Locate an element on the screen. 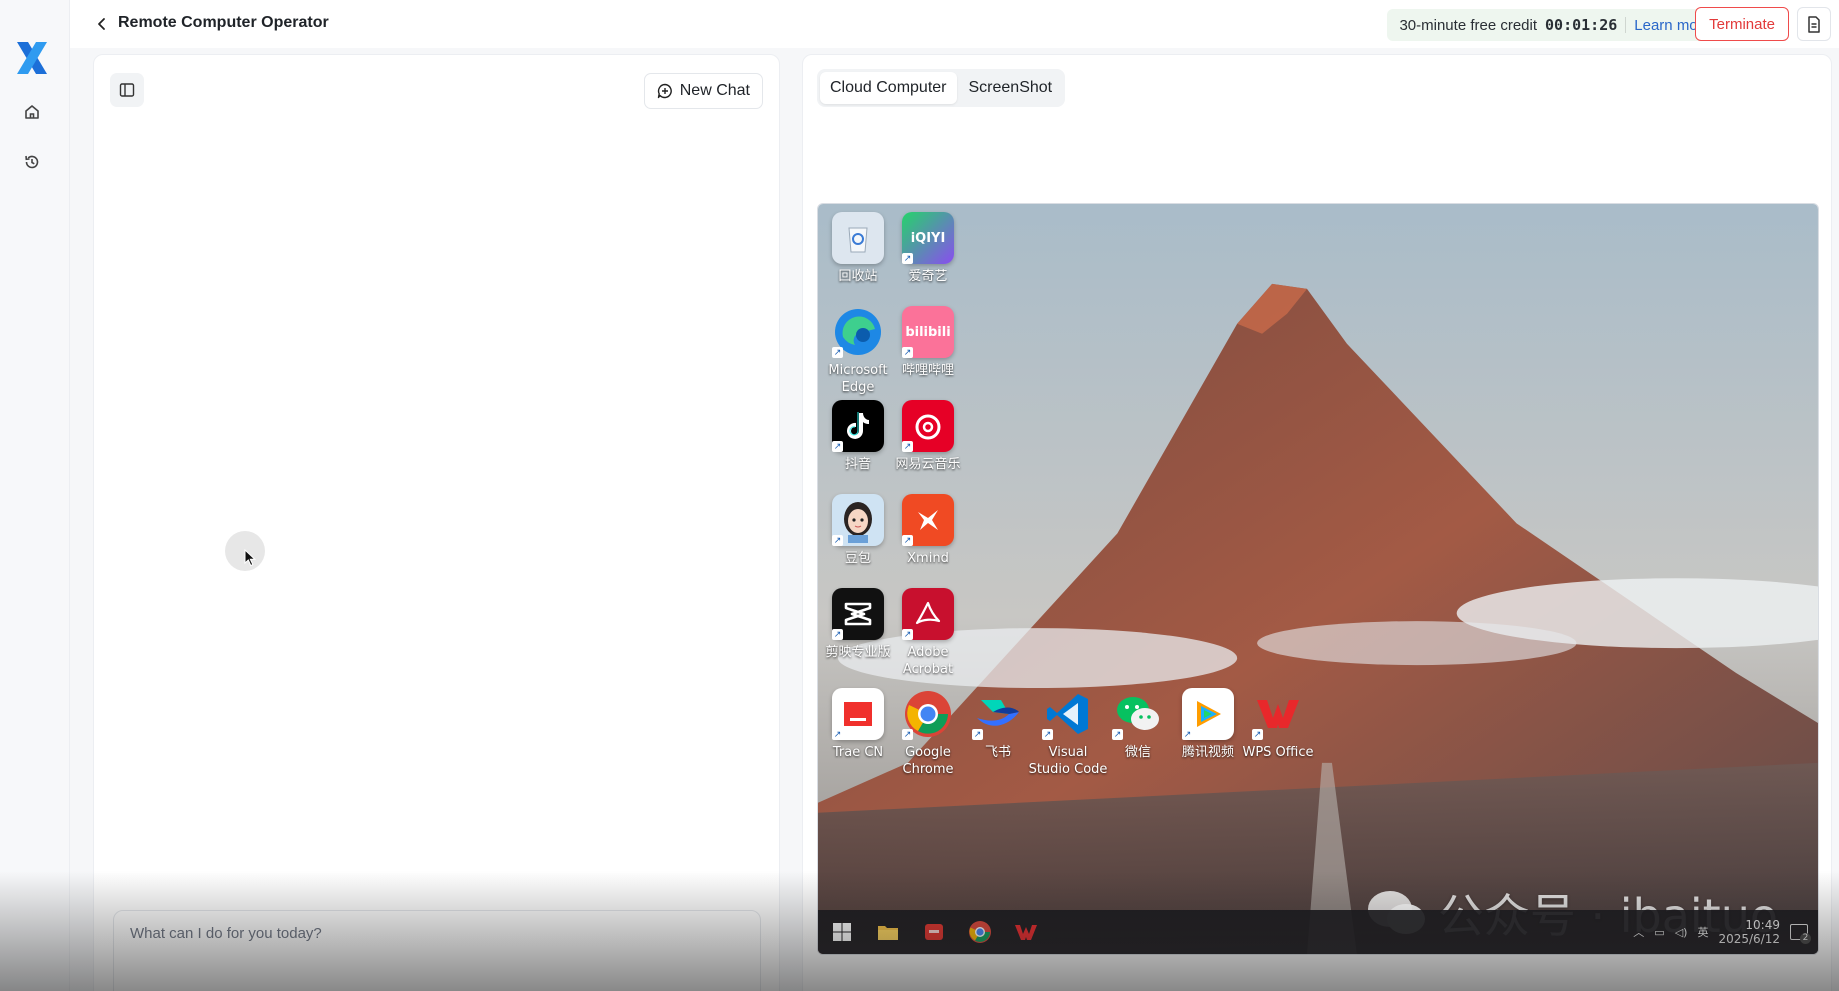 This screenshot has height=991, width=1839. tab-screenshot: ScreenShot is located at coordinates (1011, 88).